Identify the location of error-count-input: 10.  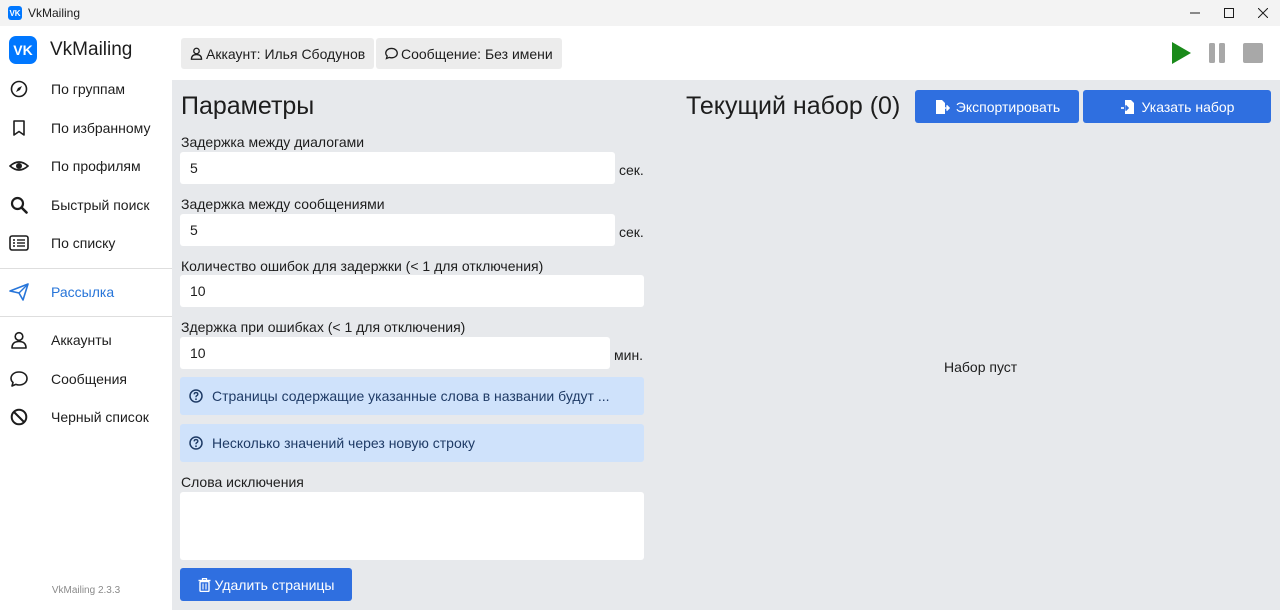
(412, 291).